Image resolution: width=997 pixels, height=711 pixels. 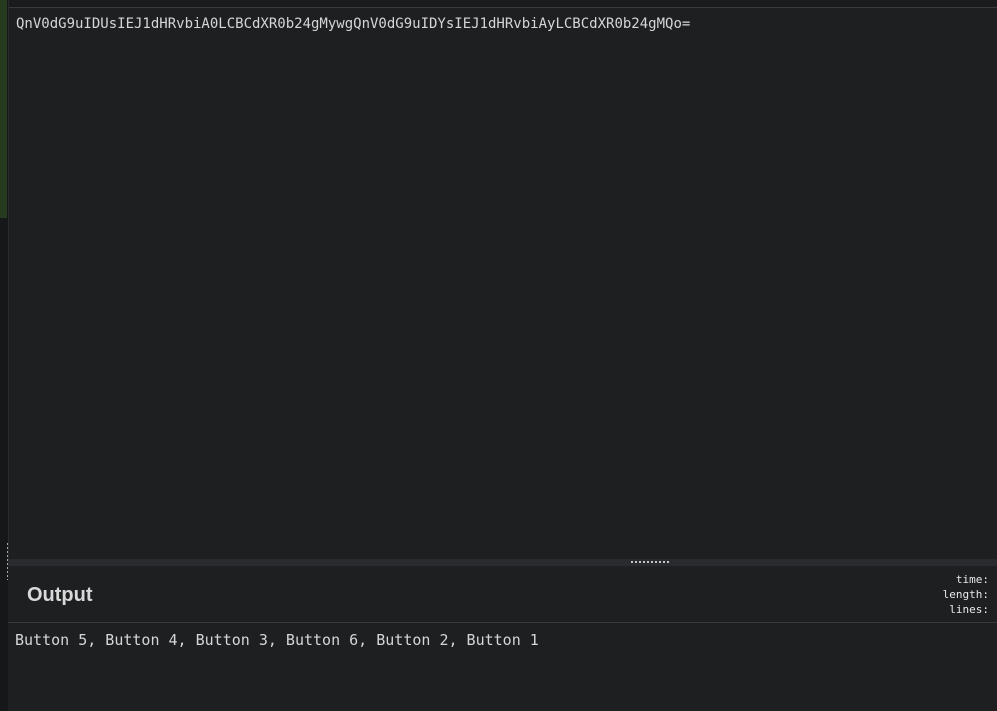 What do you see at coordinates (650, 562) in the screenshot?
I see `splitter-grip-icon` at bounding box center [650, 562].